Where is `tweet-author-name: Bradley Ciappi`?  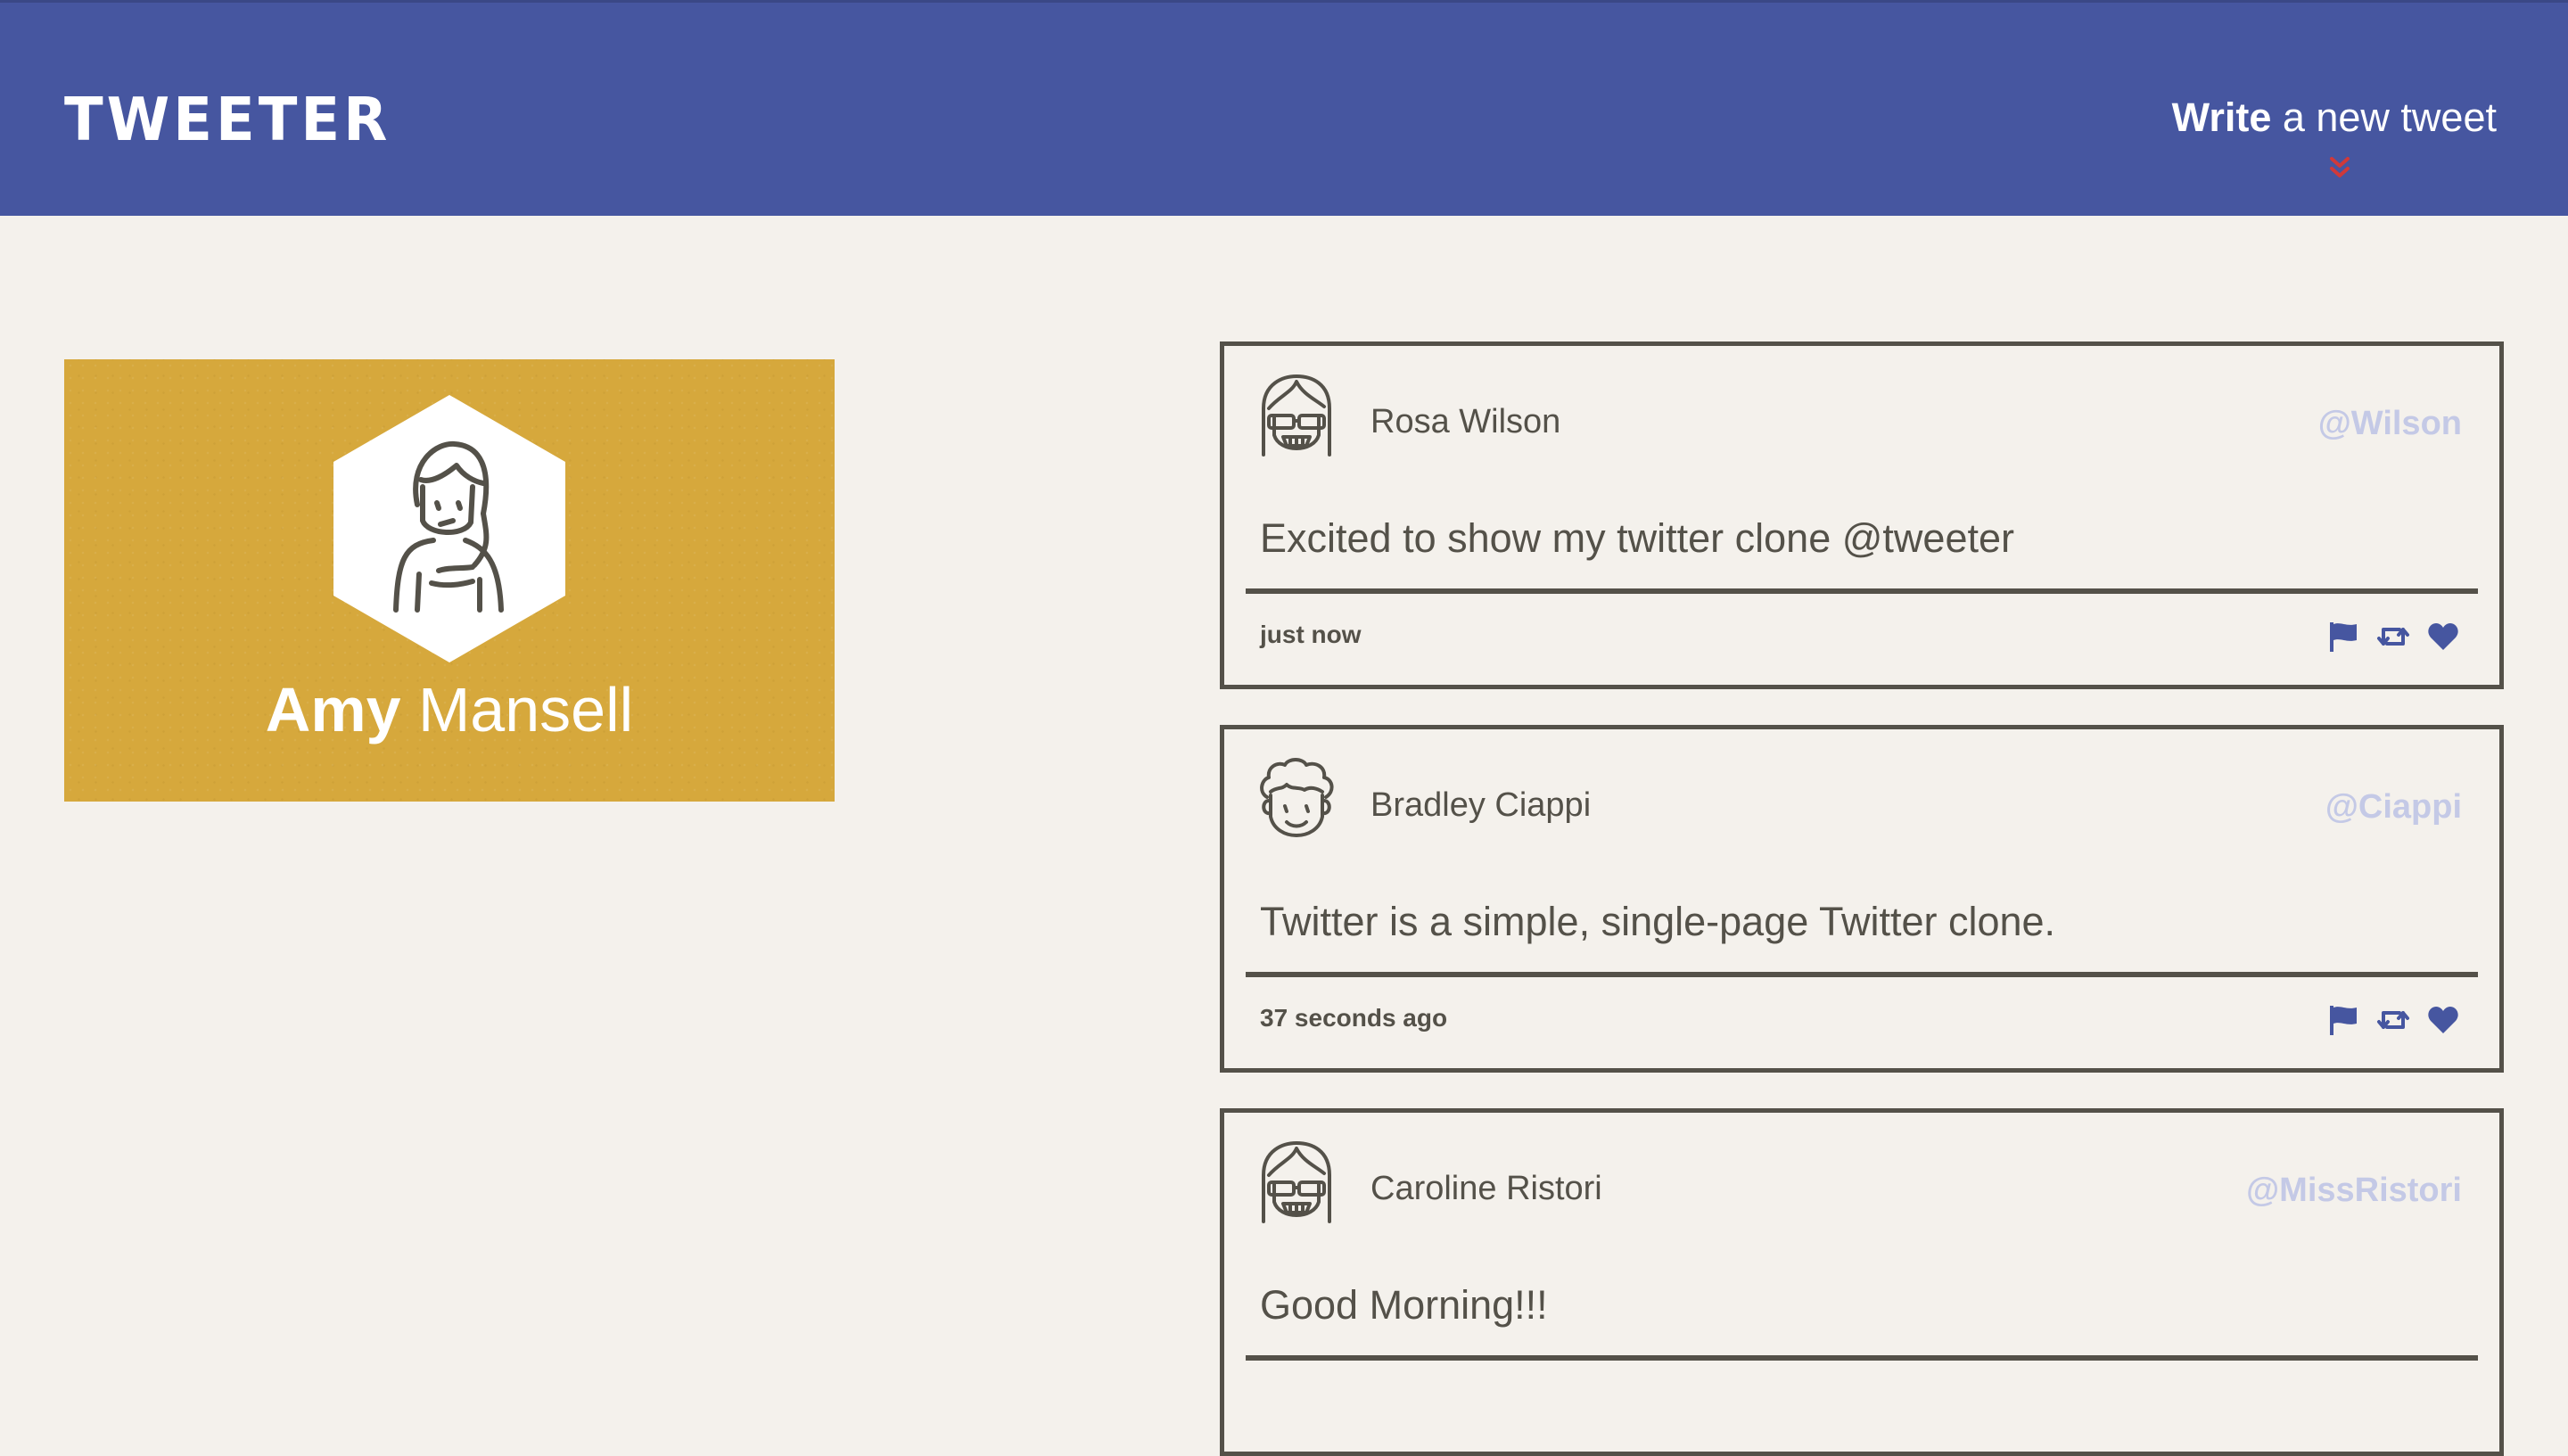
tweet-author-name: Bradley Ciappi is located at coordinates (1481, 805).